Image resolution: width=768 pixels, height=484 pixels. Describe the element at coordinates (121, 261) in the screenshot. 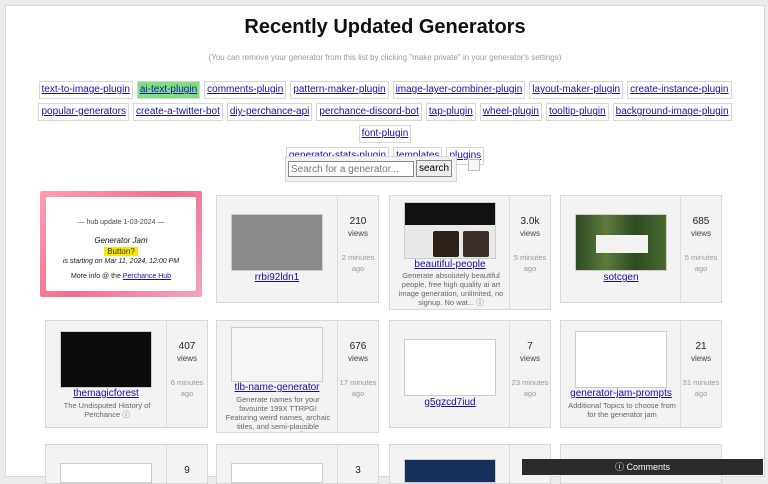

I see `banner-start-date: is starting on Mar 11, 2024, 12:00 PM` at that location.